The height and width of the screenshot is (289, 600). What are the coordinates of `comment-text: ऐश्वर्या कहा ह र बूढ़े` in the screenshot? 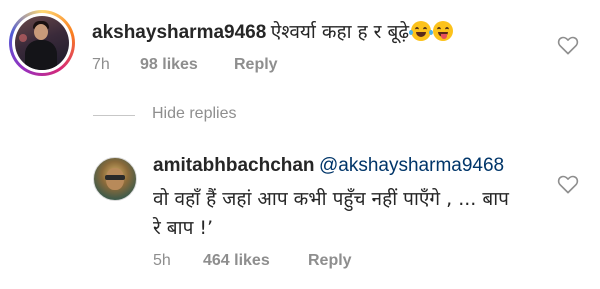 It's located at (340, 32).